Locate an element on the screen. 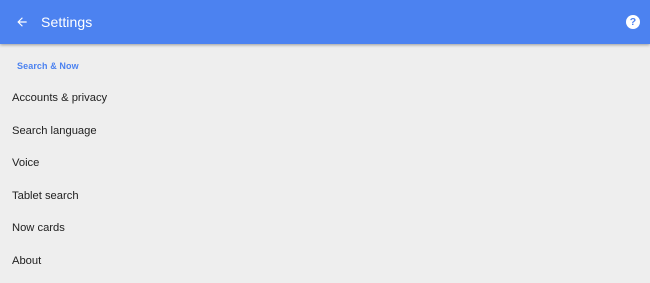 The width and height of the screenshot is (650, 283). back-button is located at coordinates (22, 22).